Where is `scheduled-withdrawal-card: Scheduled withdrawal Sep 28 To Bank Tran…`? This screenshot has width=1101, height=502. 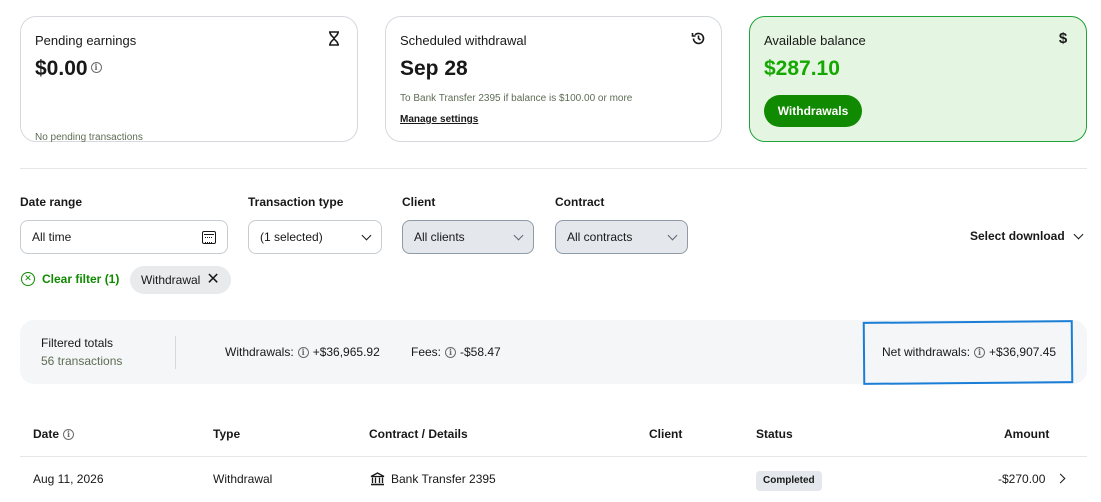
scheduled-withdrawal-card: Scheduled withdrawal Sep 28 To Bank Tran… is located at coordinates (553, 79).